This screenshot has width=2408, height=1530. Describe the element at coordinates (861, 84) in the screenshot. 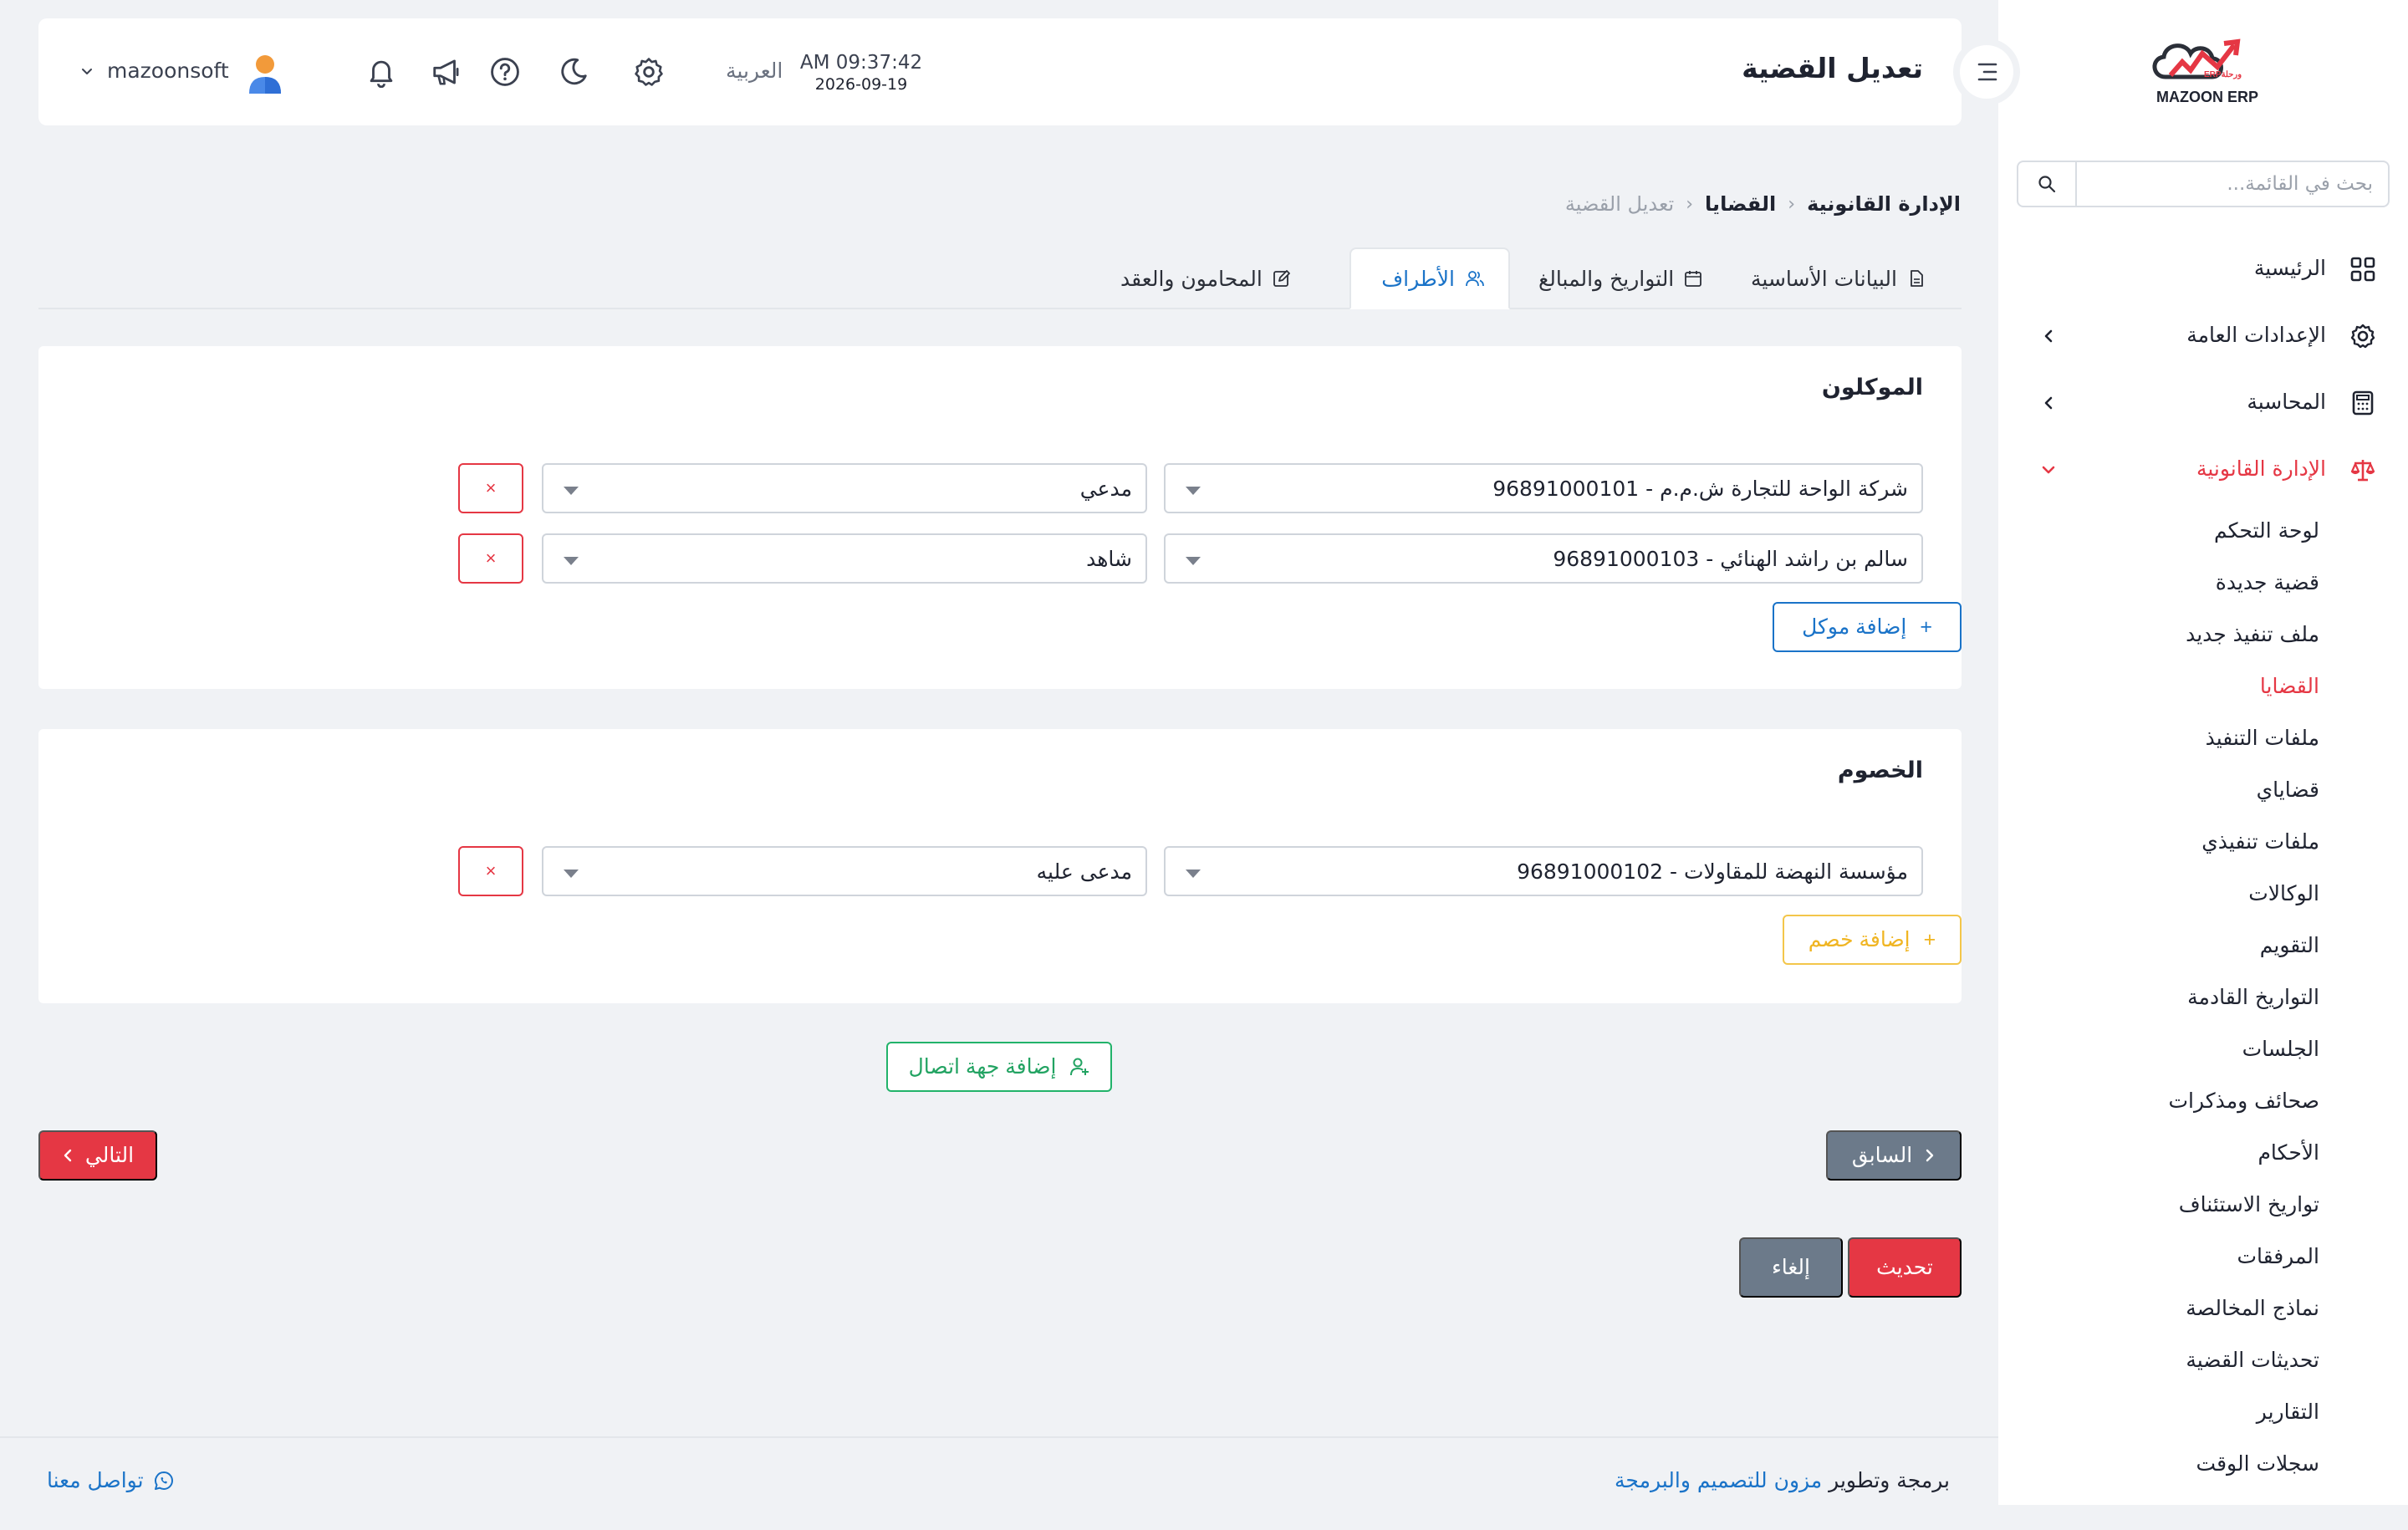

I see `clock-date: 2026-09-19` at that location.